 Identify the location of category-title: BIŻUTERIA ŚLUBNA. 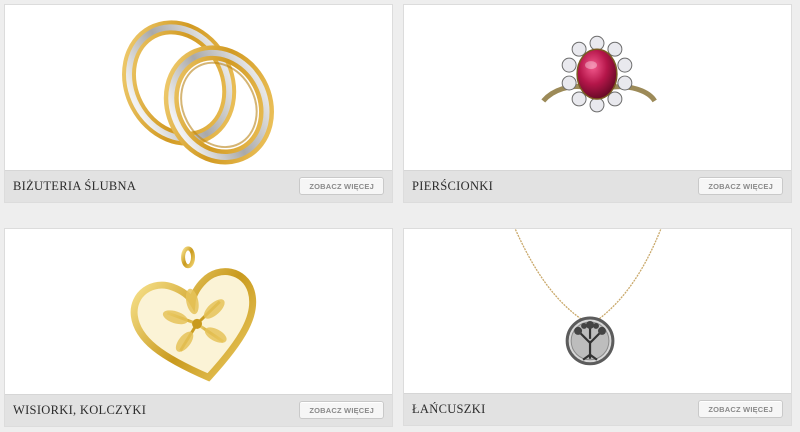
(74, 186).